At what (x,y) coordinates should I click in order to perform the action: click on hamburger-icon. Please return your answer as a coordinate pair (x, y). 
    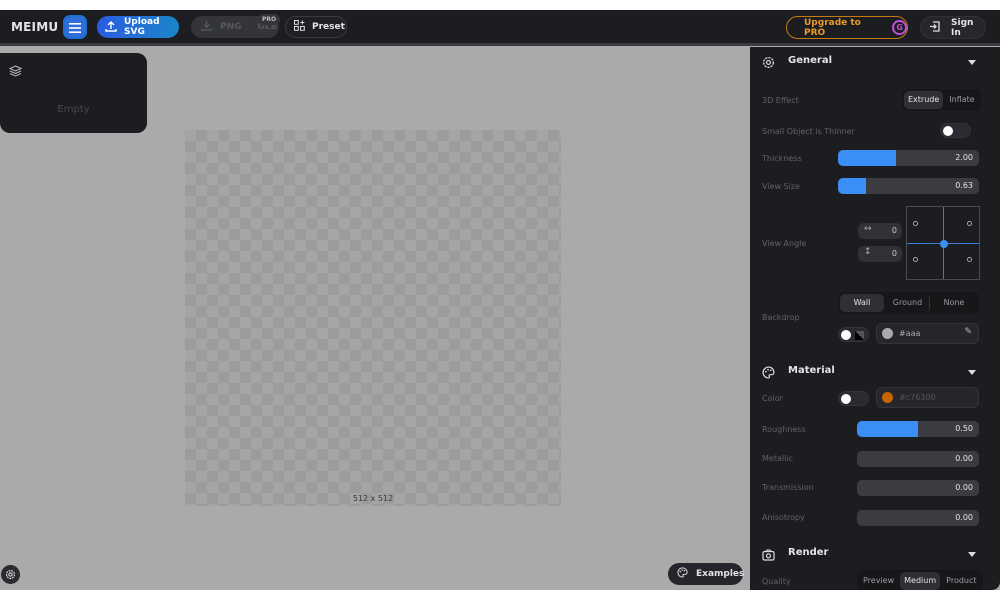
    Looking at the image, I should click on (75, 27).